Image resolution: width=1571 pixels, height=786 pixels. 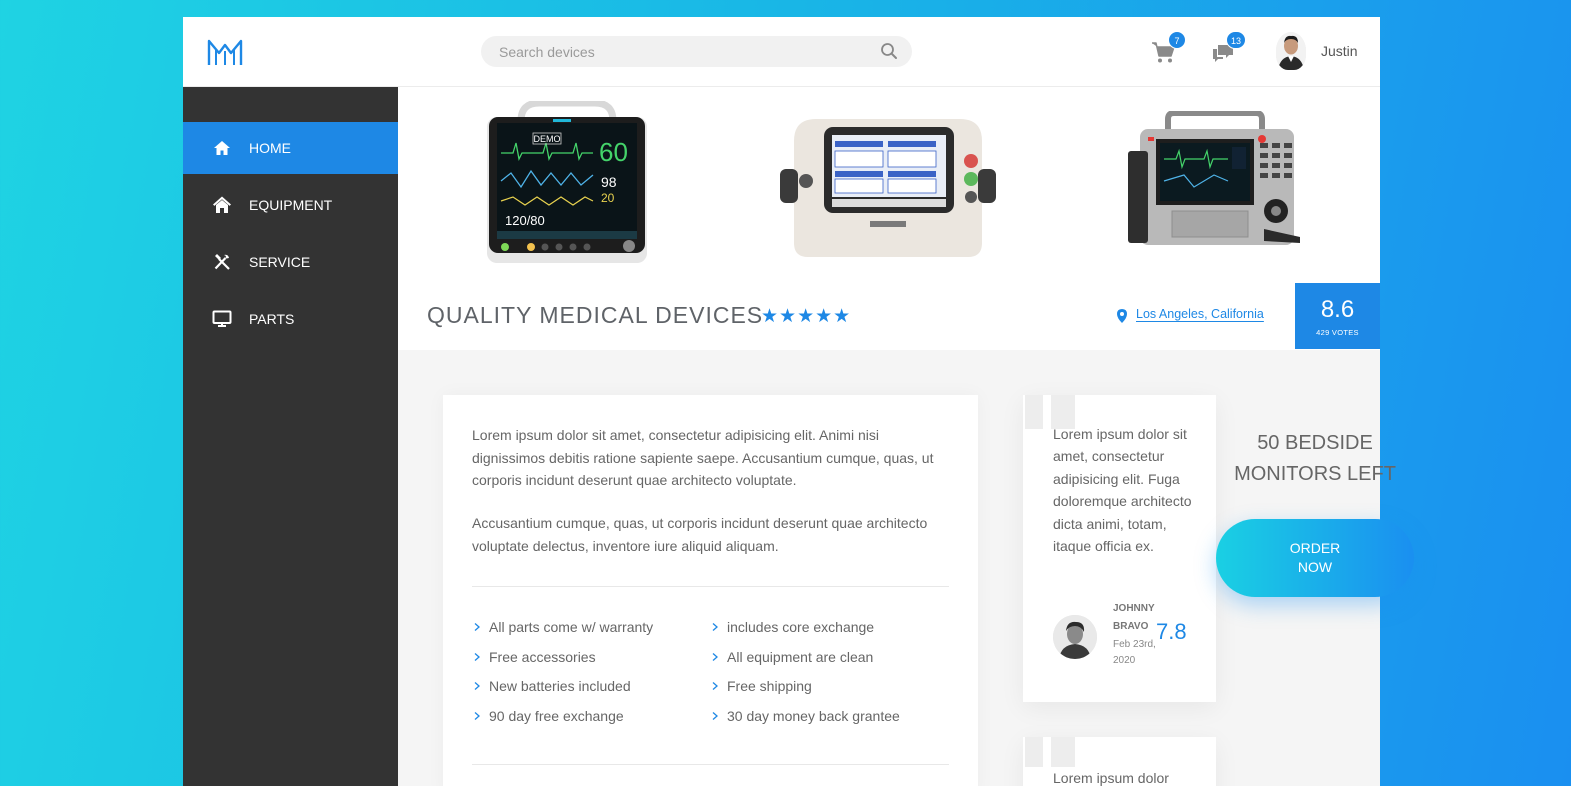 I want to click on overall-score-value: 8.6, so click(x=1337, y=309).